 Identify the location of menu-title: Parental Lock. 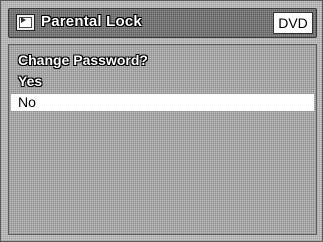
(91, 21).